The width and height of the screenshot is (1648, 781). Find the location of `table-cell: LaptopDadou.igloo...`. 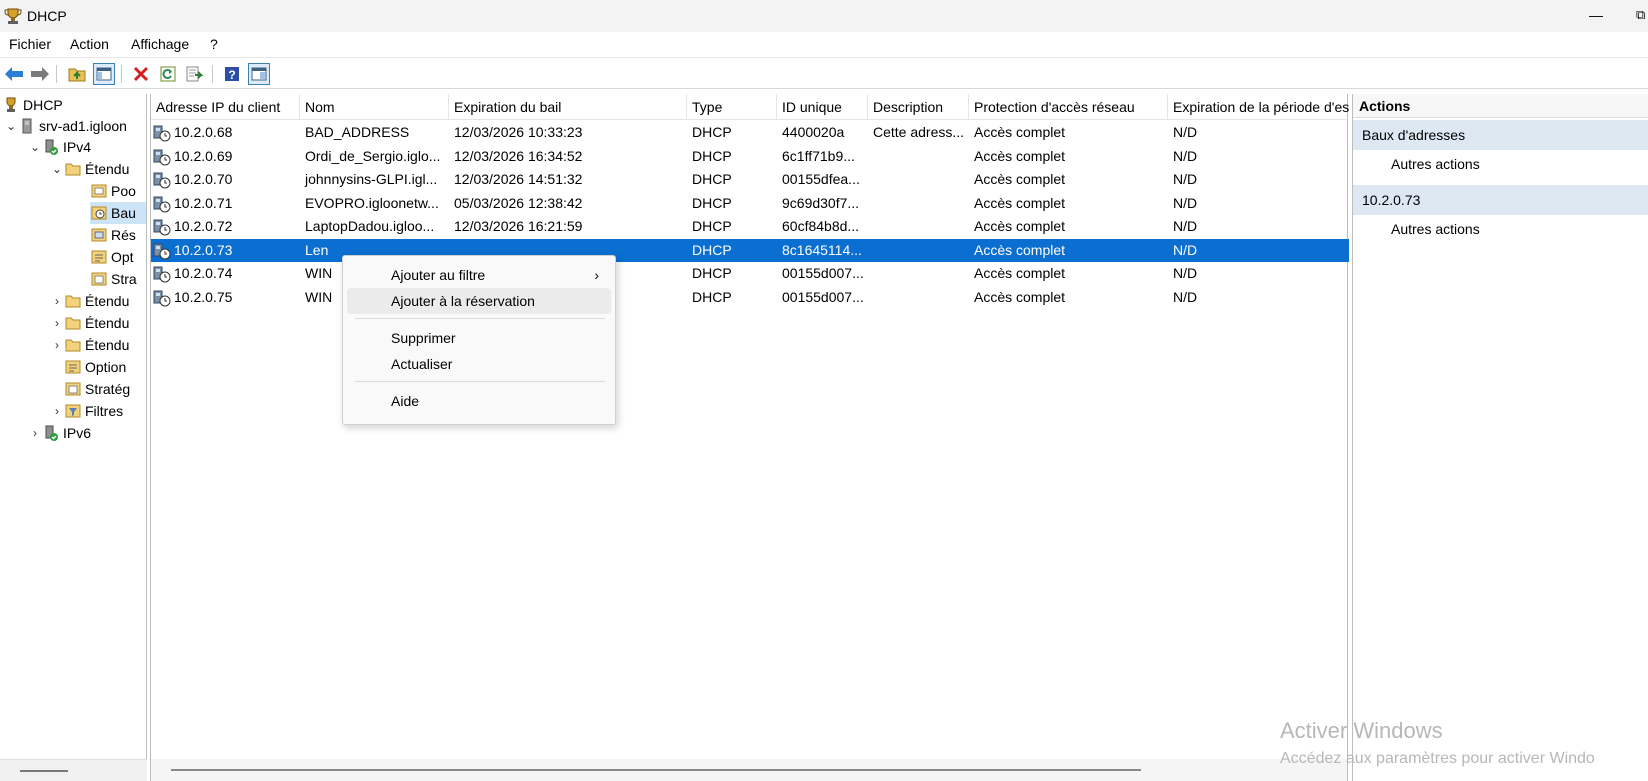

table-cell: LaptopDadou.igloo... is located at coordinates (374, 226).